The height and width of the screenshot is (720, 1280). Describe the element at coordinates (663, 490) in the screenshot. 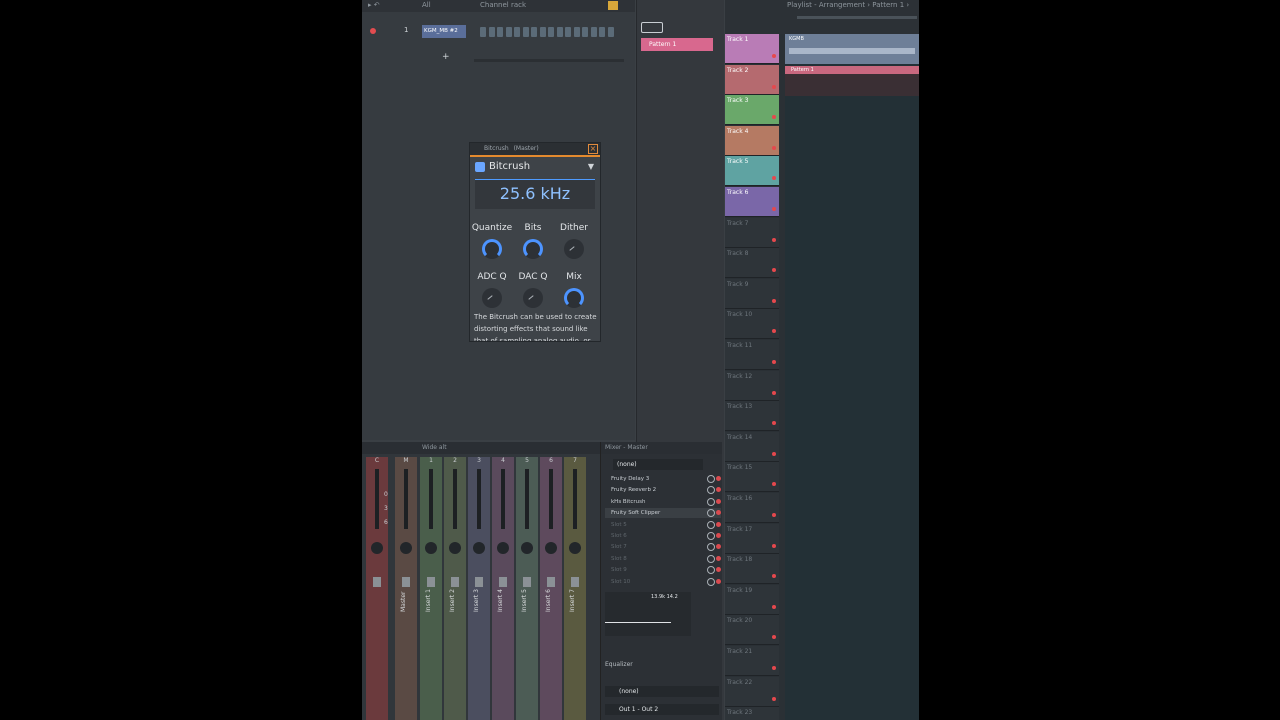

I see `effect-slot: Fruity Reeverb 2` at that location.